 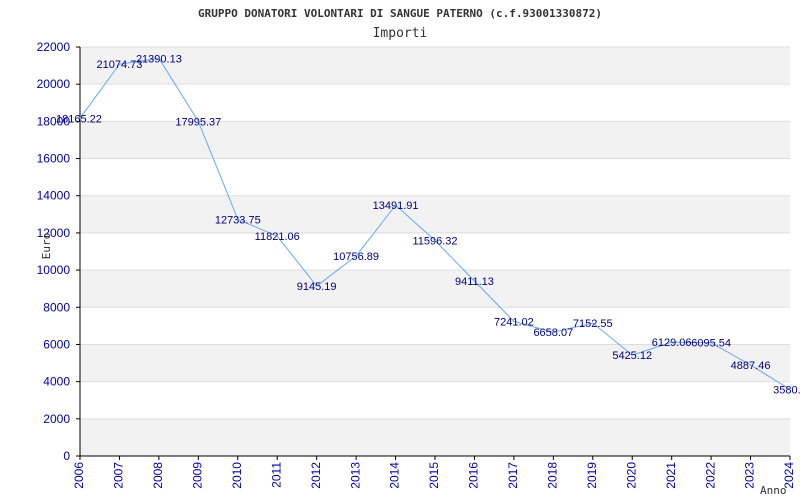 I want to click on y-tick-label: 10000, so click(x=54, y=270).